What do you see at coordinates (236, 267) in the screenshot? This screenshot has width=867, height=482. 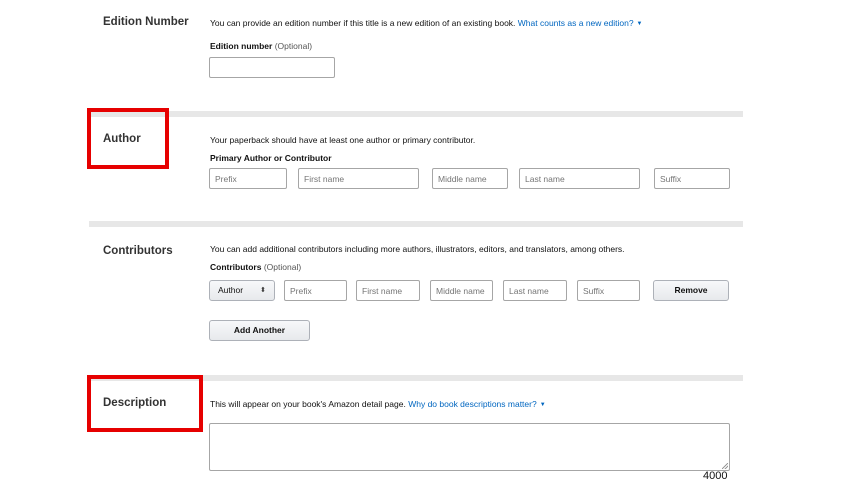 I see `contributors-label-text: Contributors` at bounding box center [236, 267].